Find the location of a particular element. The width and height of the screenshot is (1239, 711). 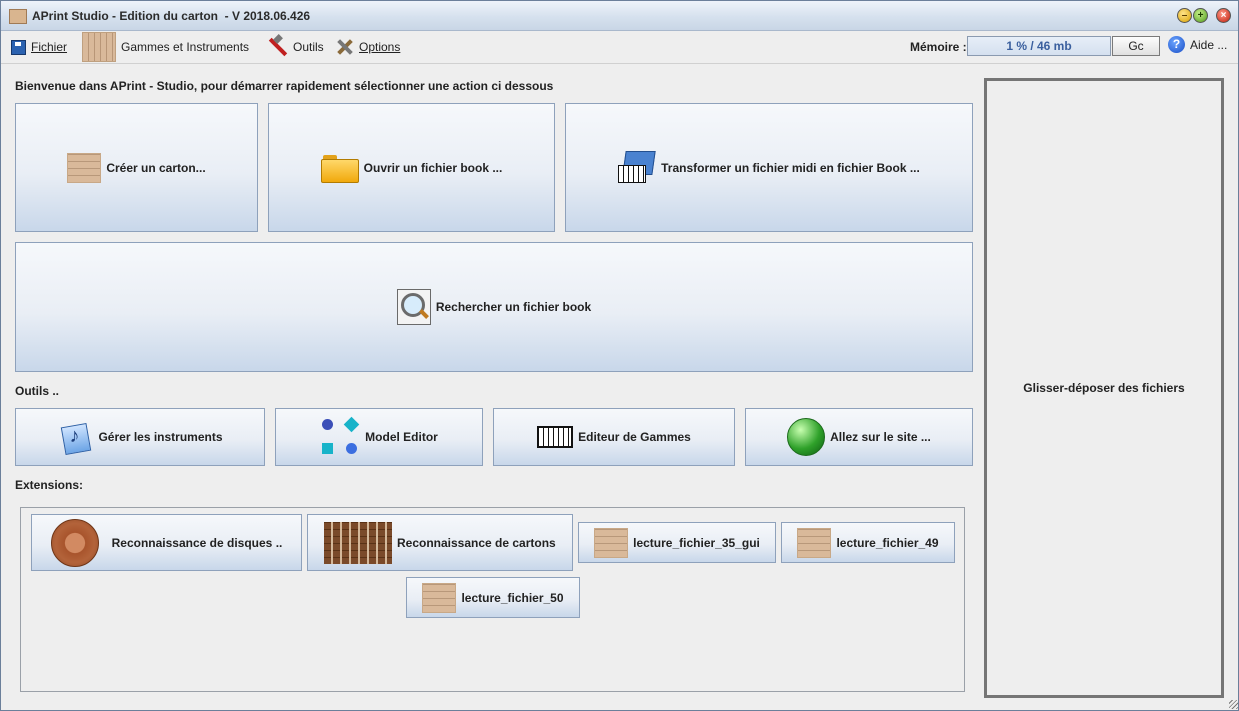

lecture-fichier-49-button: lecture_fichier_49 is located at coordinates (868, 542).